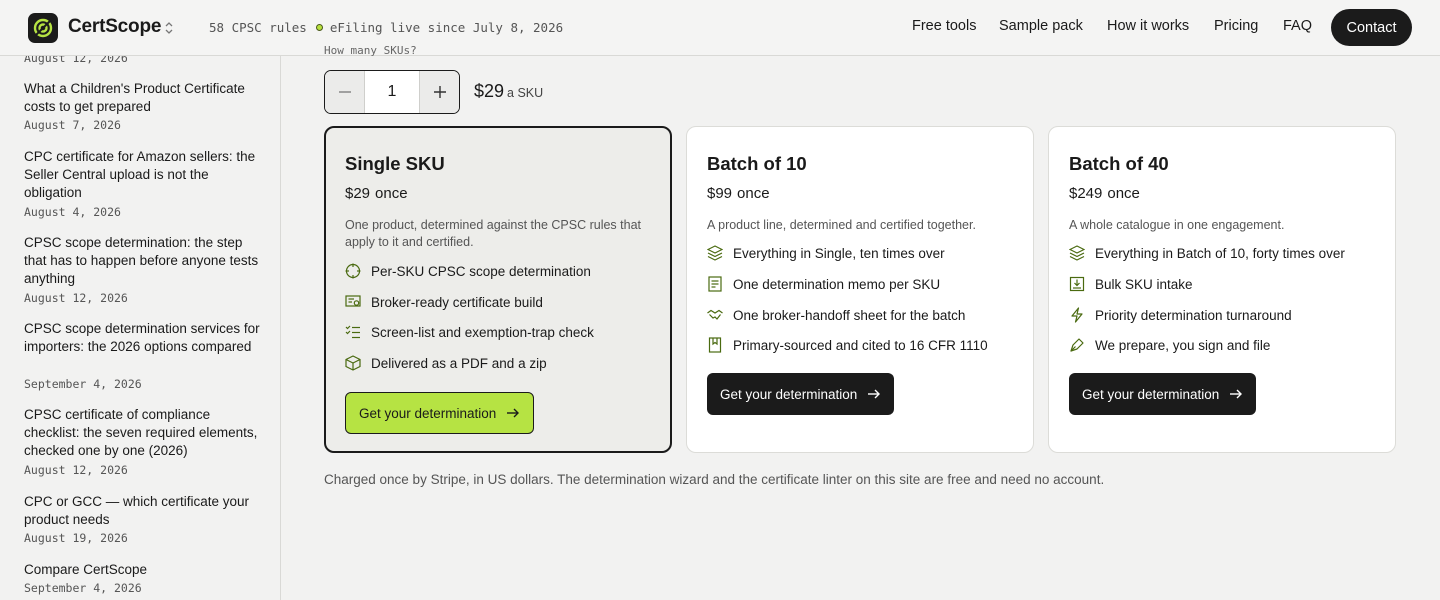  I want to click on nav-how-it-works: How it works, so click(1148, 26).